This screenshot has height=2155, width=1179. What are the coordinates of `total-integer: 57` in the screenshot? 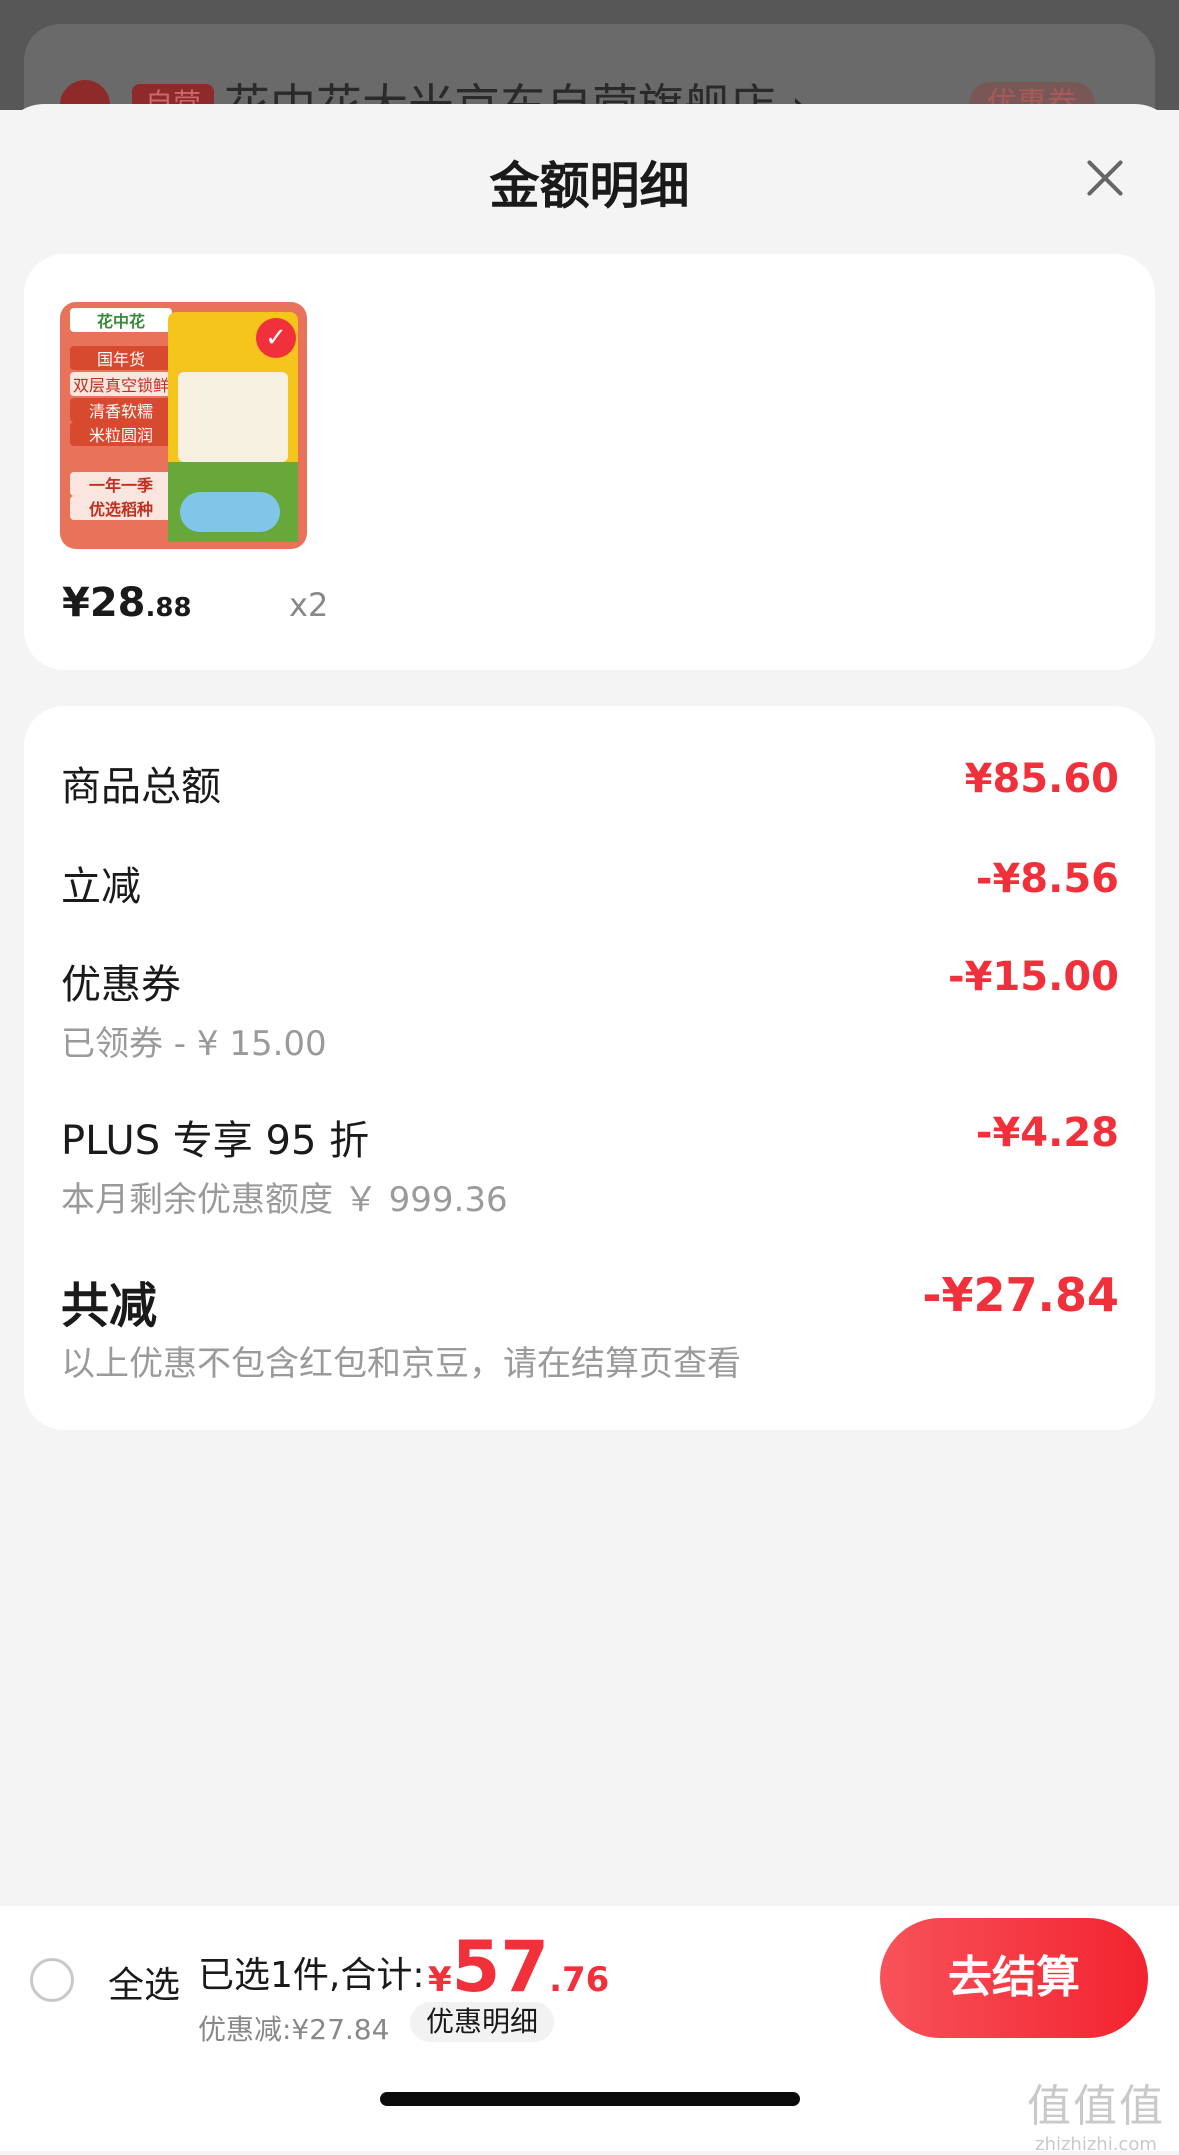 It's located at (500, 1967).